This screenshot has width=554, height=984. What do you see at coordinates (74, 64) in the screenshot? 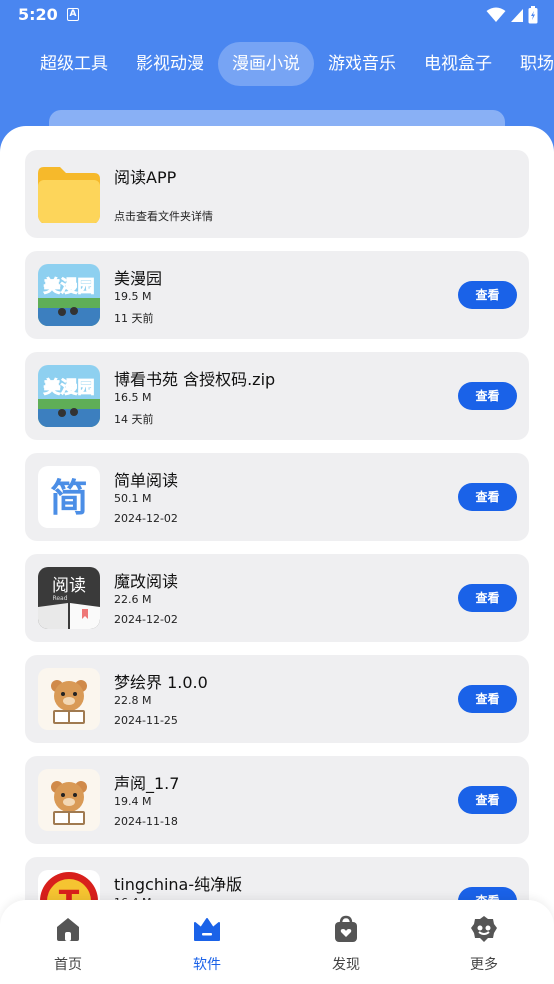
I see `tab-super-tools: 超级工具` at bounding box center [74, 64].